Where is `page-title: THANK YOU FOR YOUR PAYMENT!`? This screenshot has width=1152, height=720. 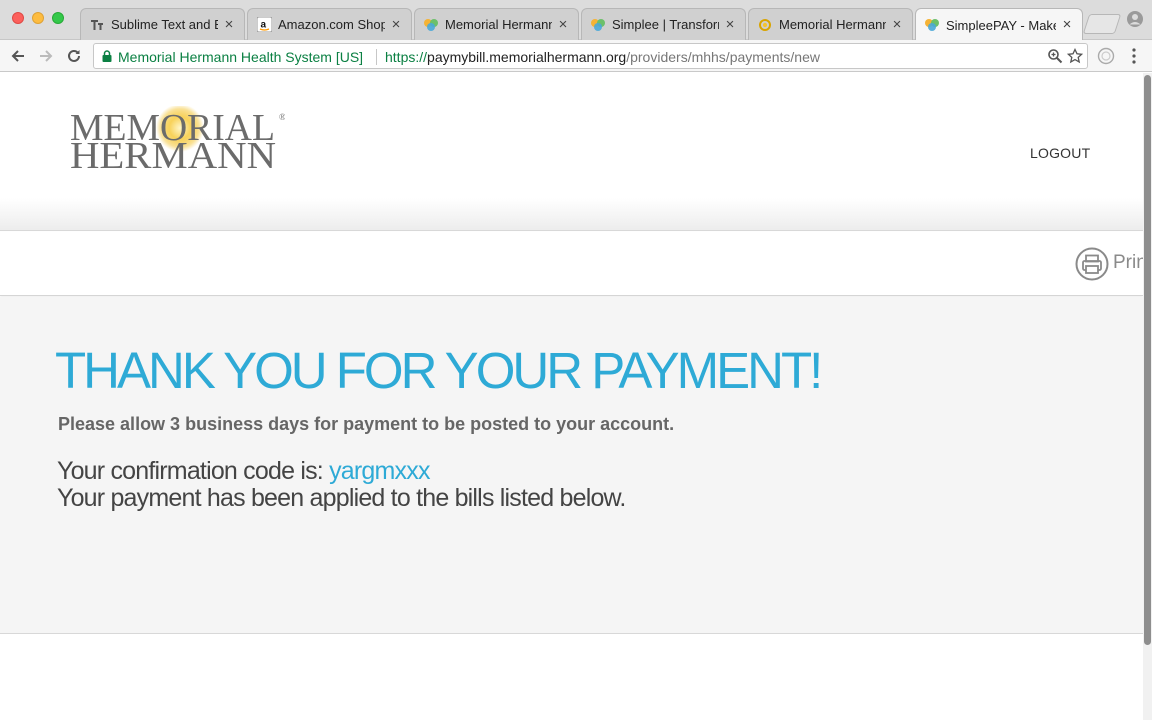
page-title: THANK YOU FOR YOUR PAYMENT! is located at coordinates (439, 370).